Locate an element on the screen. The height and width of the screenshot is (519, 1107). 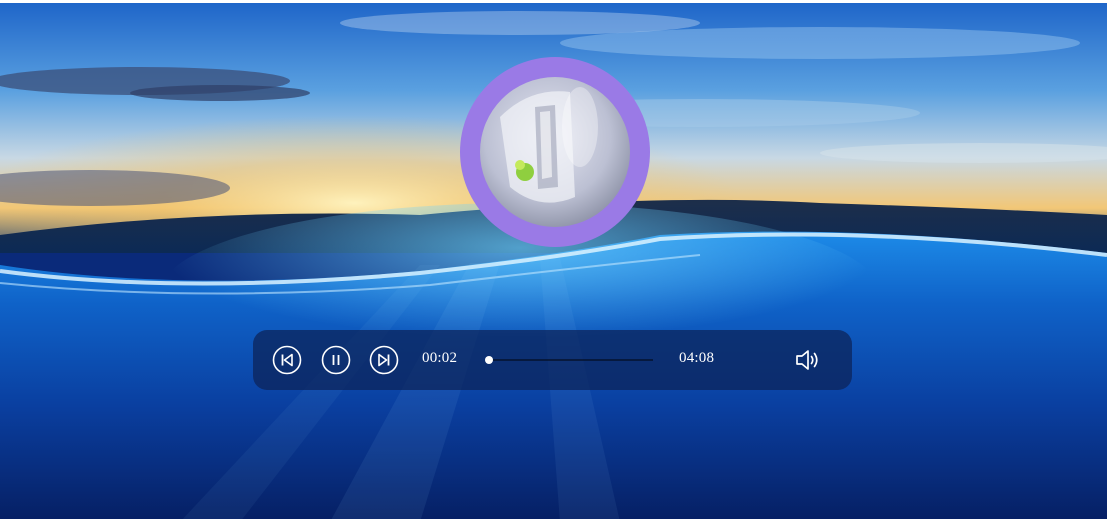
volume-icon is located at coordinates (807, 360).